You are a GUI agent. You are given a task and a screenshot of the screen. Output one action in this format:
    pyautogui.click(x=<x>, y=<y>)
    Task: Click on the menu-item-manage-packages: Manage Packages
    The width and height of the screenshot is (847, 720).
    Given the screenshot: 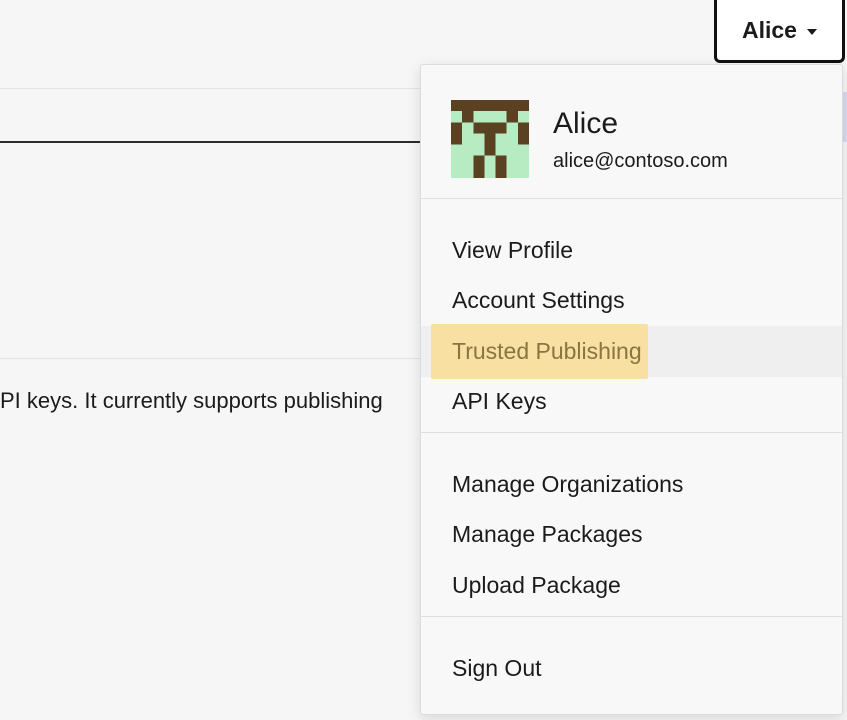 What is the action you would take?
    pyautogui.click(x=631, y=535)
    